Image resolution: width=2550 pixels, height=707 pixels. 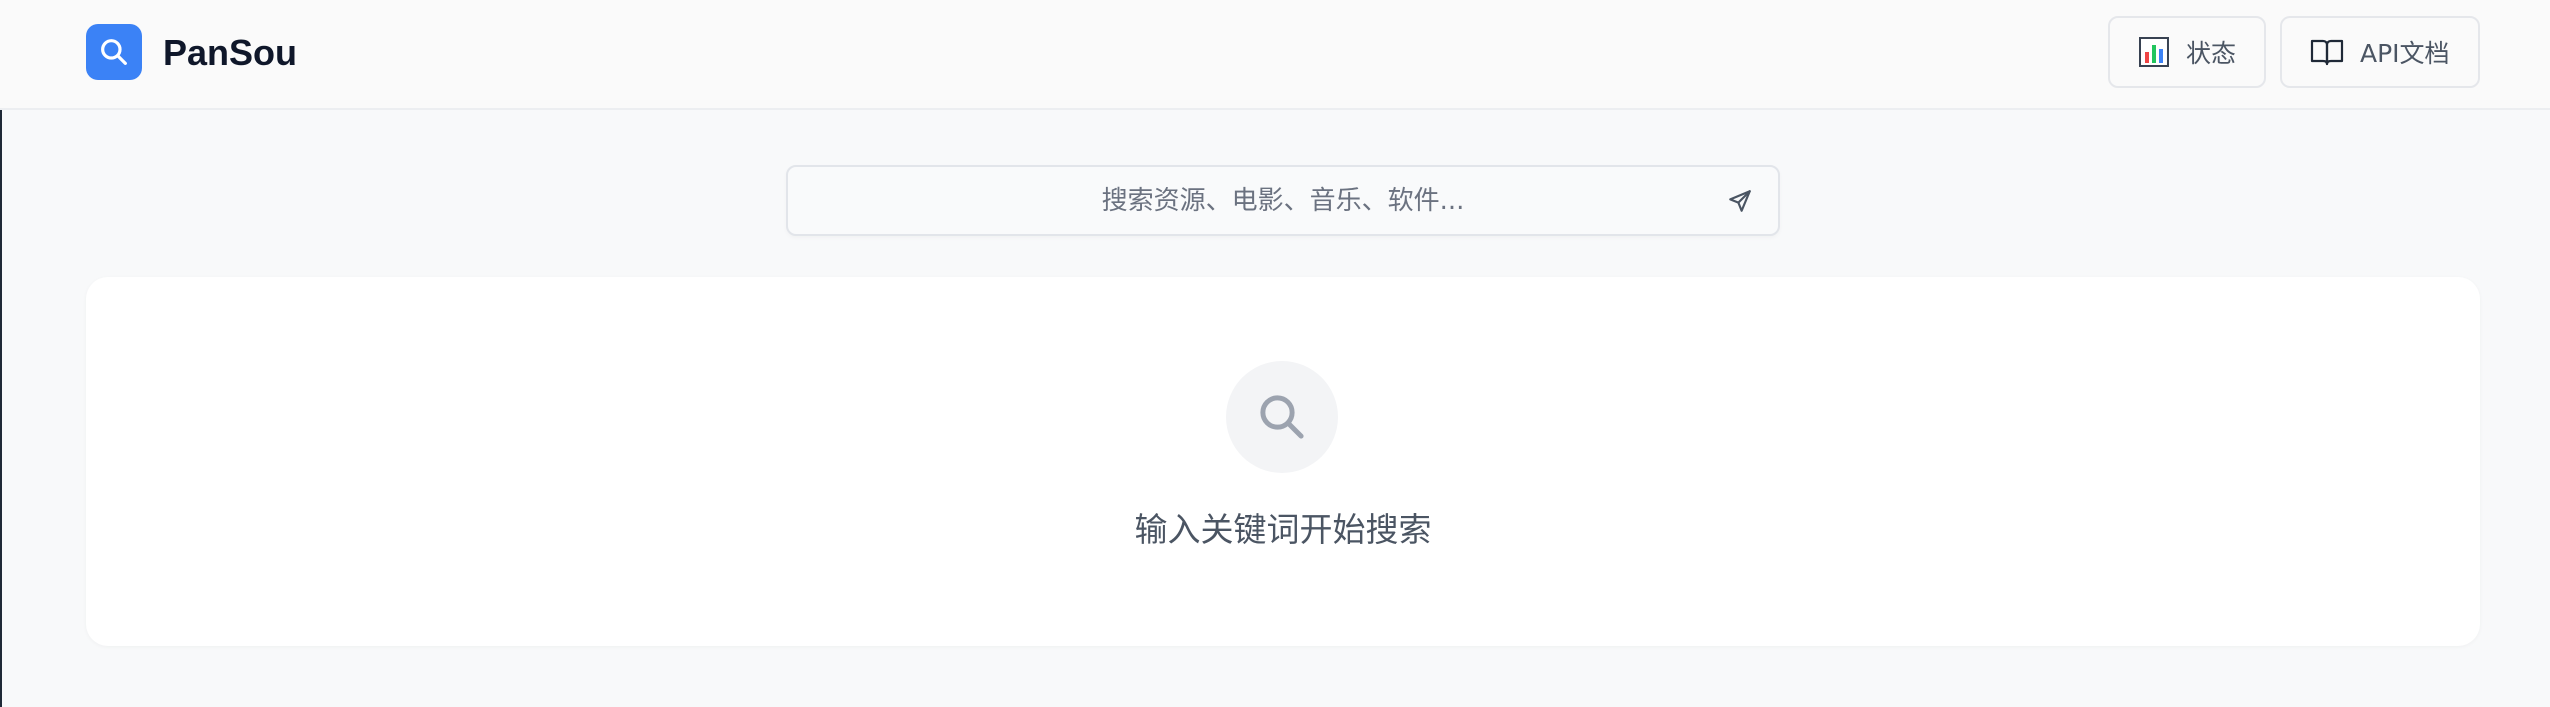 What do you see at coordinates (2327, 52) in the screenshot?
I see `book-icon` at bounding box center [2327, 52].